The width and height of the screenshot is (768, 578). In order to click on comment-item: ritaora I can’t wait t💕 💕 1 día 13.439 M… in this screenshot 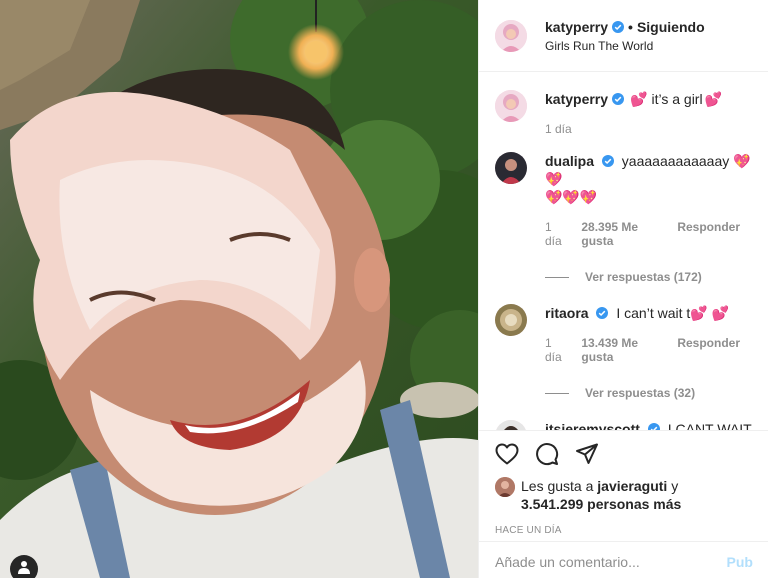, I will do `click(623, 352)`.